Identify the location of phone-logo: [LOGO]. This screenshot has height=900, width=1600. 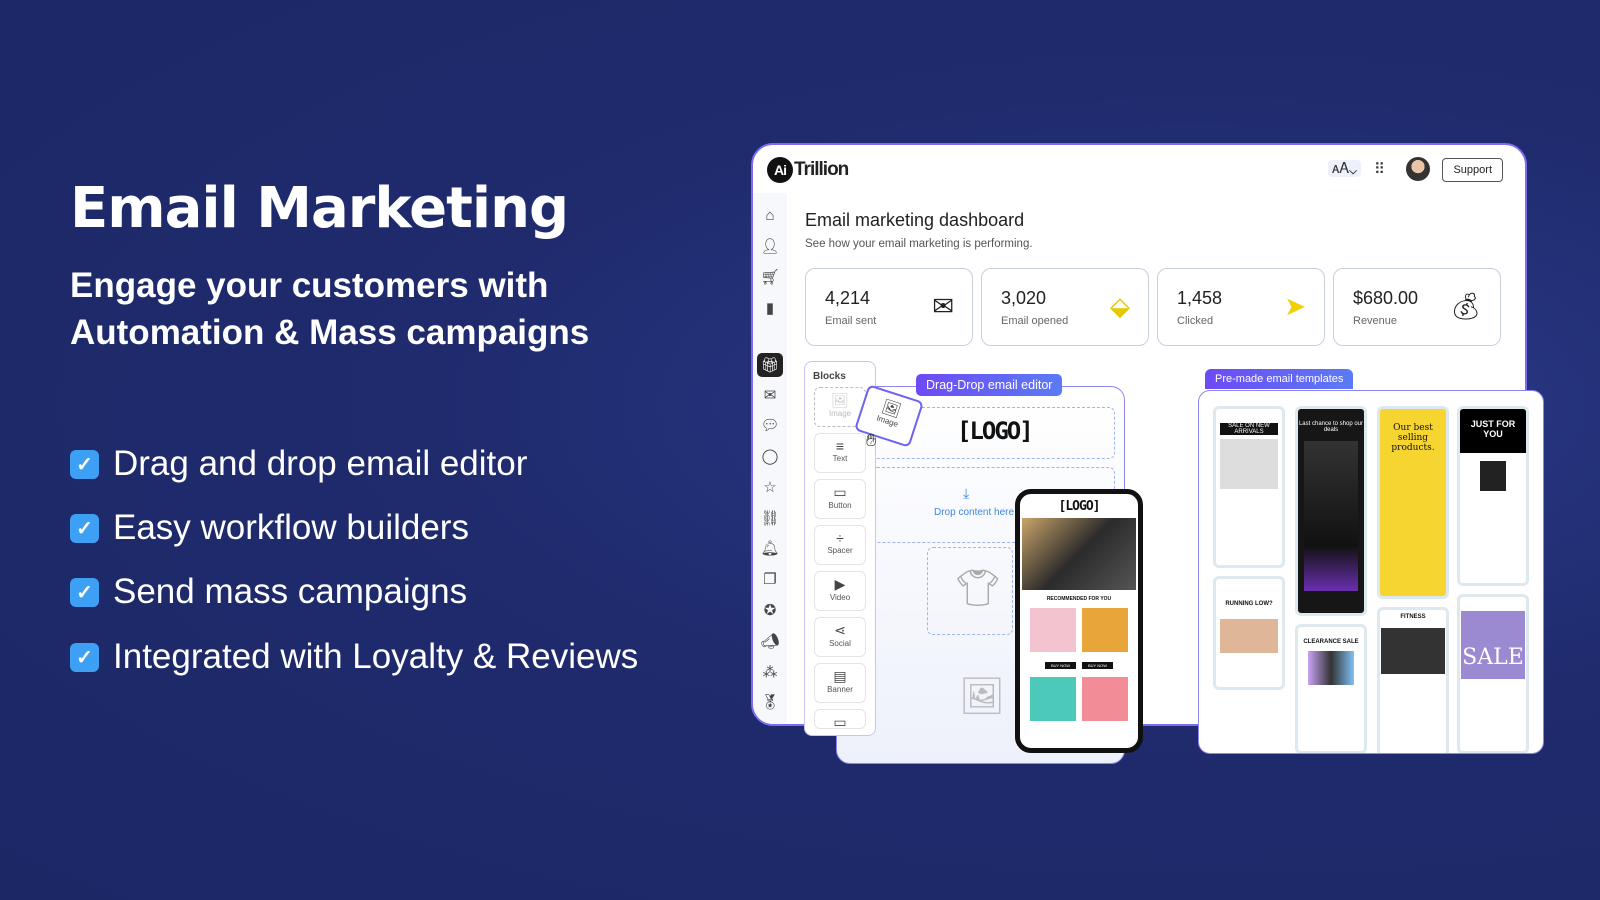
(1079, 506).